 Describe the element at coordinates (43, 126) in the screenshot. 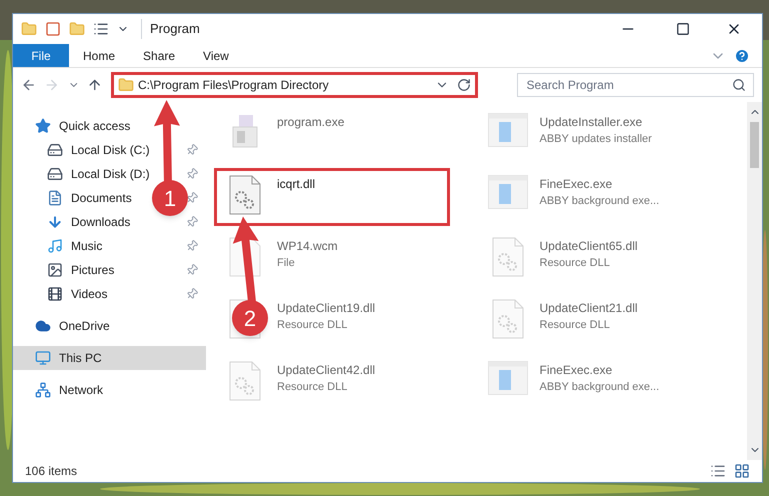

I see `star-icon` at that location.